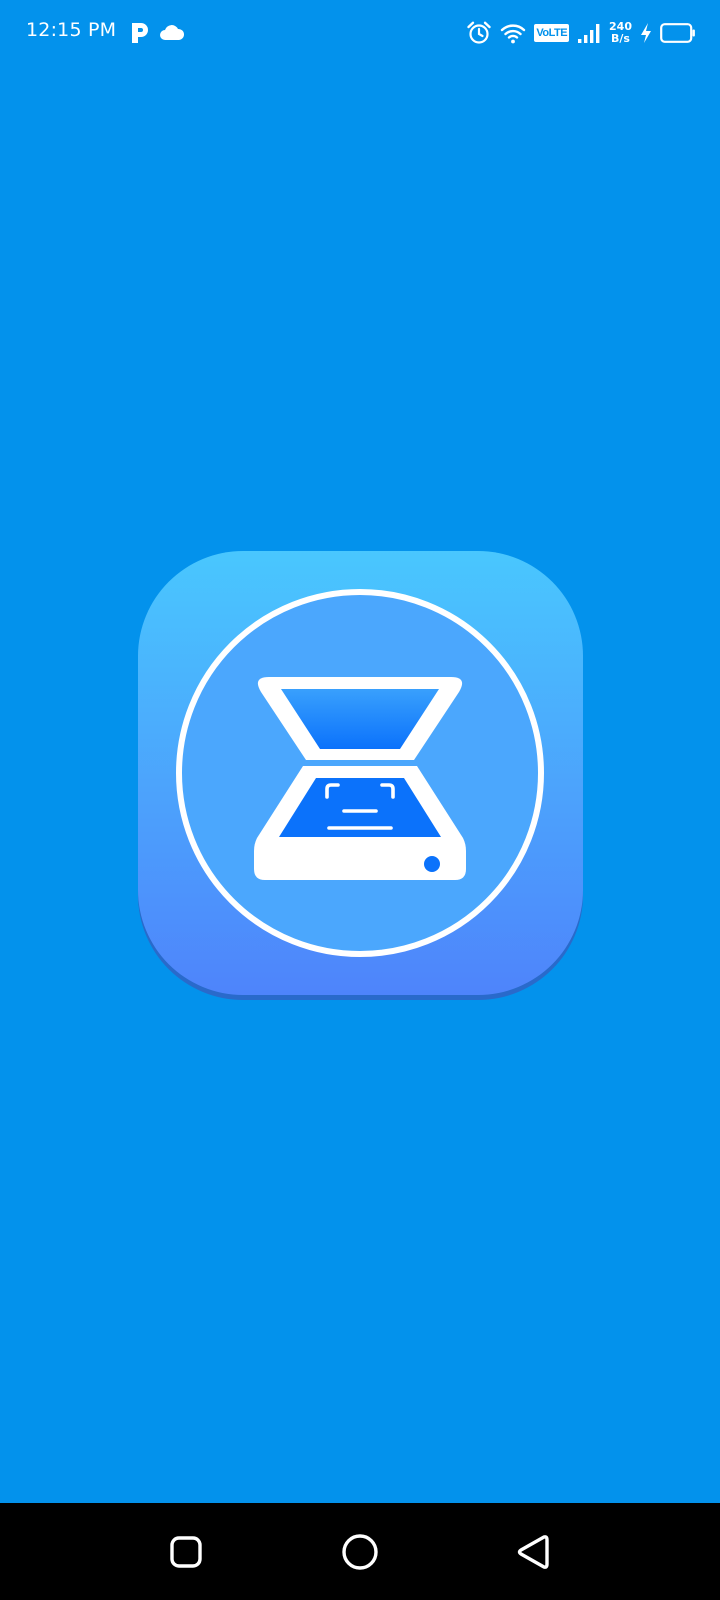  I want to click on back-icon, so click(534, 1552).